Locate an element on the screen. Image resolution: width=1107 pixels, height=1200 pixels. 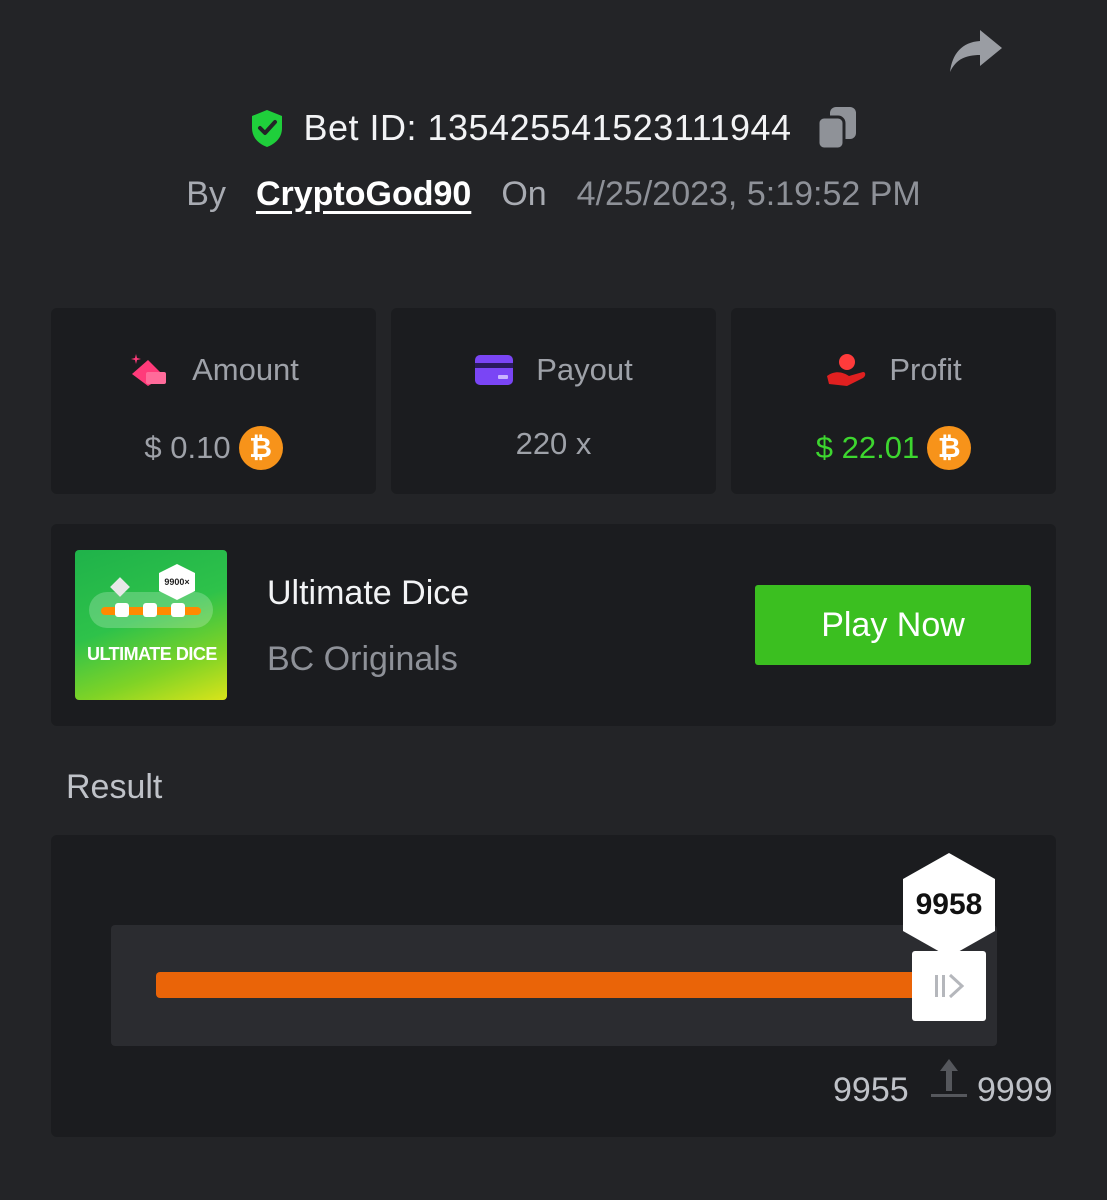
amount-card: Amount $ 0.10 ₿ is located at coordinates (213, 401).